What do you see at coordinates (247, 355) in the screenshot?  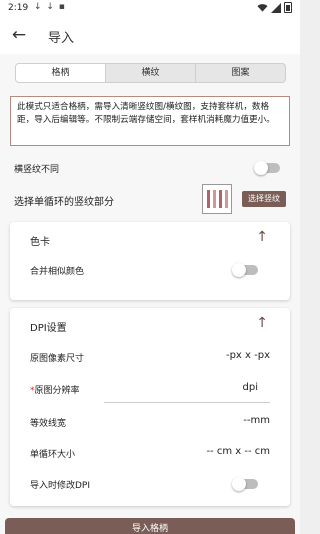 I see `pixel-size-value: -px x -px` at bounding box center [247, 355].